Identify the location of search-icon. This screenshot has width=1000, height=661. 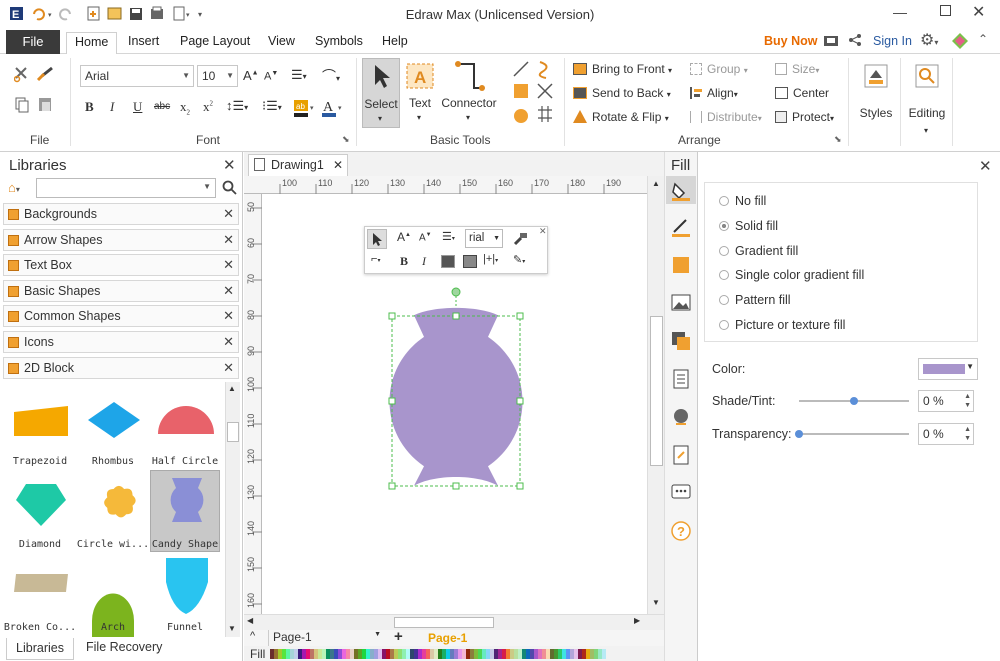
(229, 187).